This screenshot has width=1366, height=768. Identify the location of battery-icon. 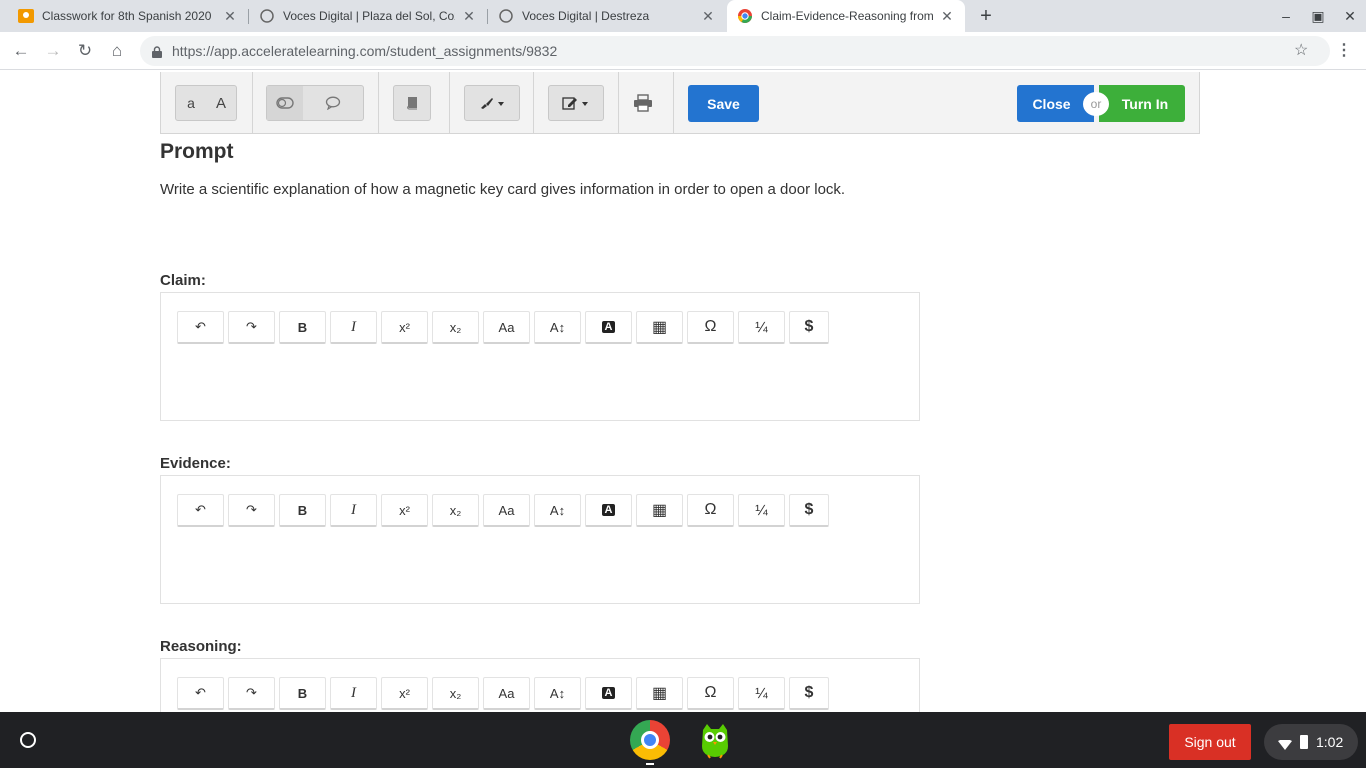
(1304, 742).